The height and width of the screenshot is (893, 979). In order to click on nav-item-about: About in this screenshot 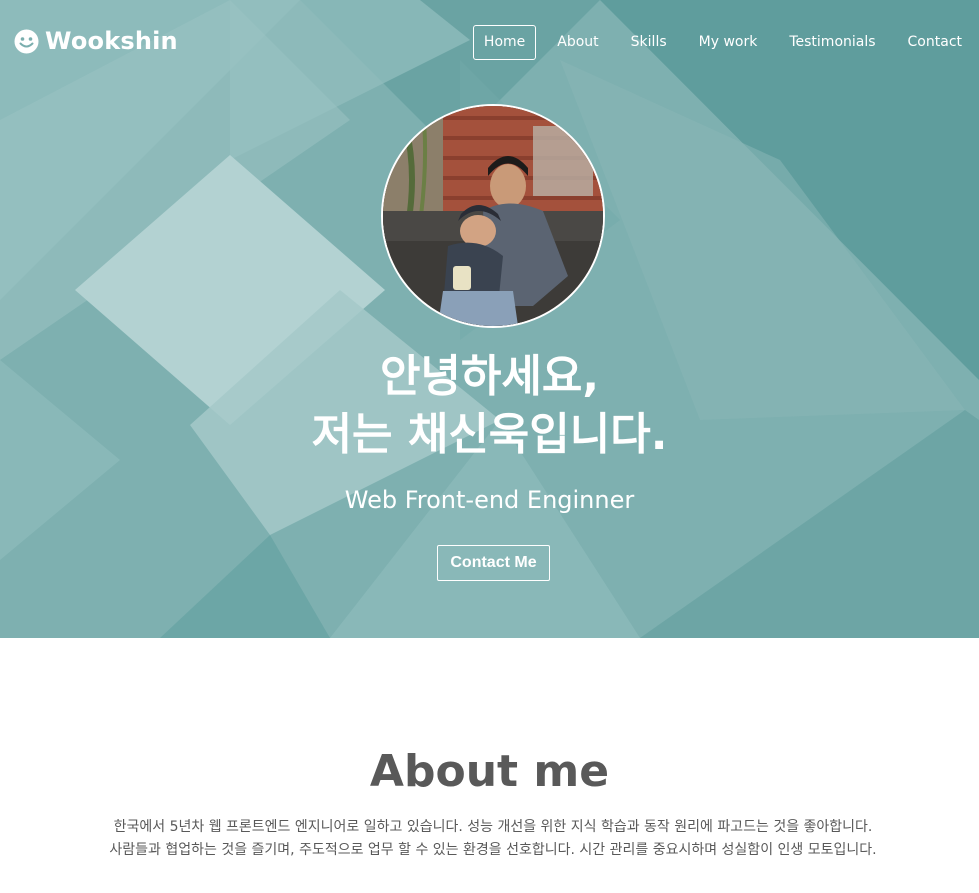, I will do `click(577, 42)`.